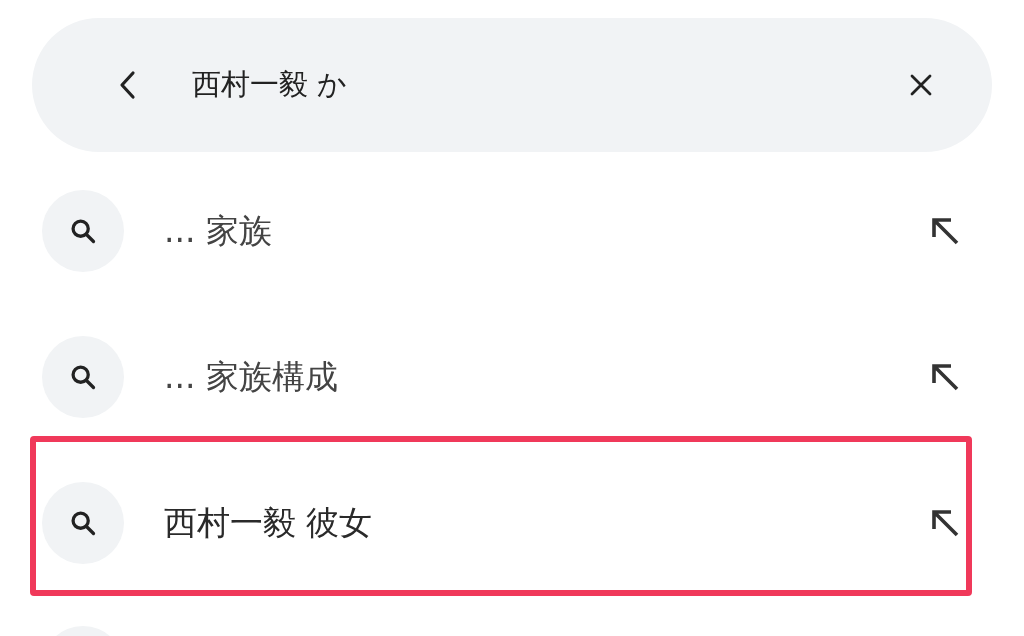 This screenshot has width=1024, height=636. Describe the element at coordinates (546, 231) in the screenshot. I see `suggestion-text: ... 家族` at that location.